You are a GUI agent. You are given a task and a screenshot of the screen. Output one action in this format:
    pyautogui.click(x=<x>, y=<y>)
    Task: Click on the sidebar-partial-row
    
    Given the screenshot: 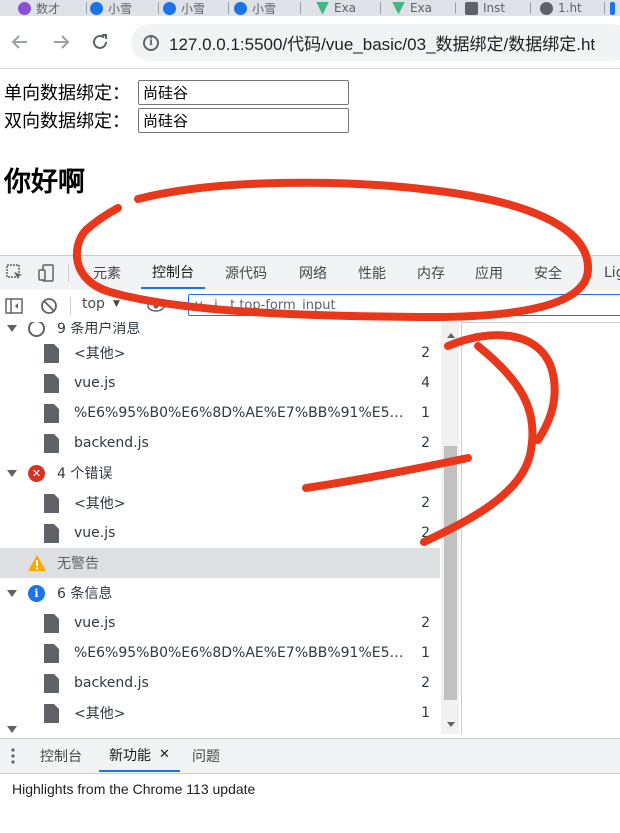 What is the action you would take?
    pyautogui.click(x=220, y=730)
    